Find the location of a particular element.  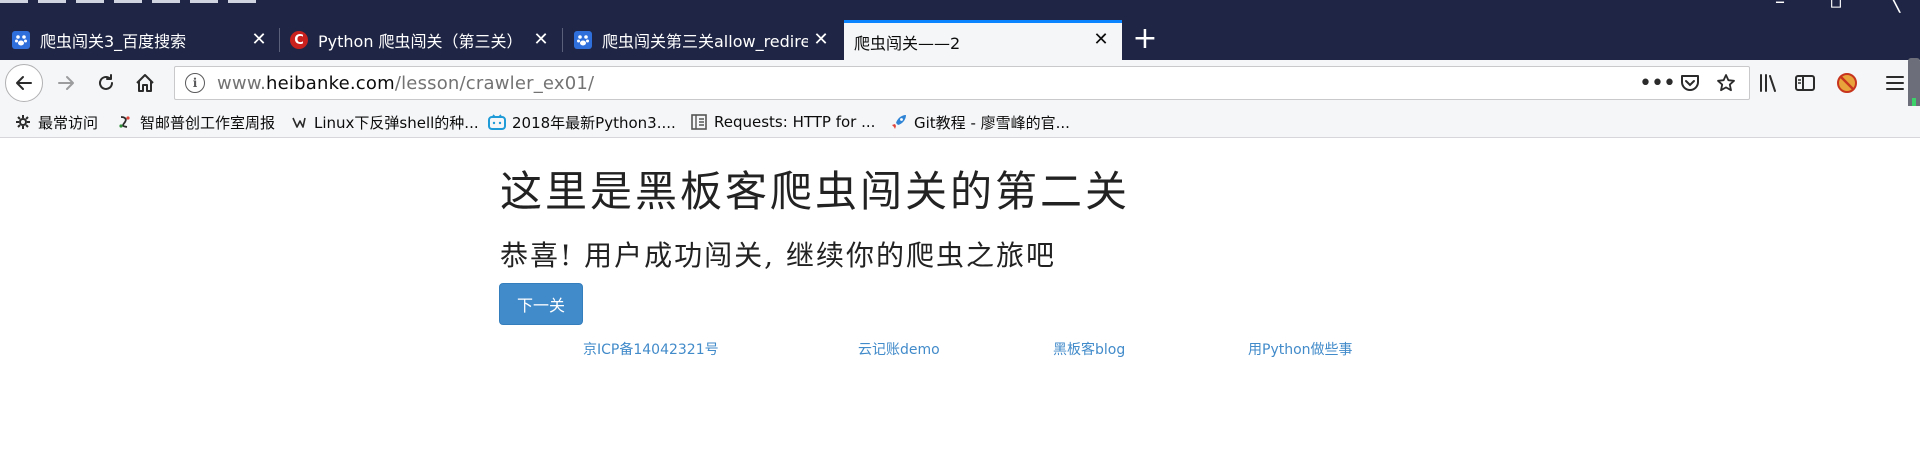

bookmark-label: 最常访问 is located at coordinates (68, 122).